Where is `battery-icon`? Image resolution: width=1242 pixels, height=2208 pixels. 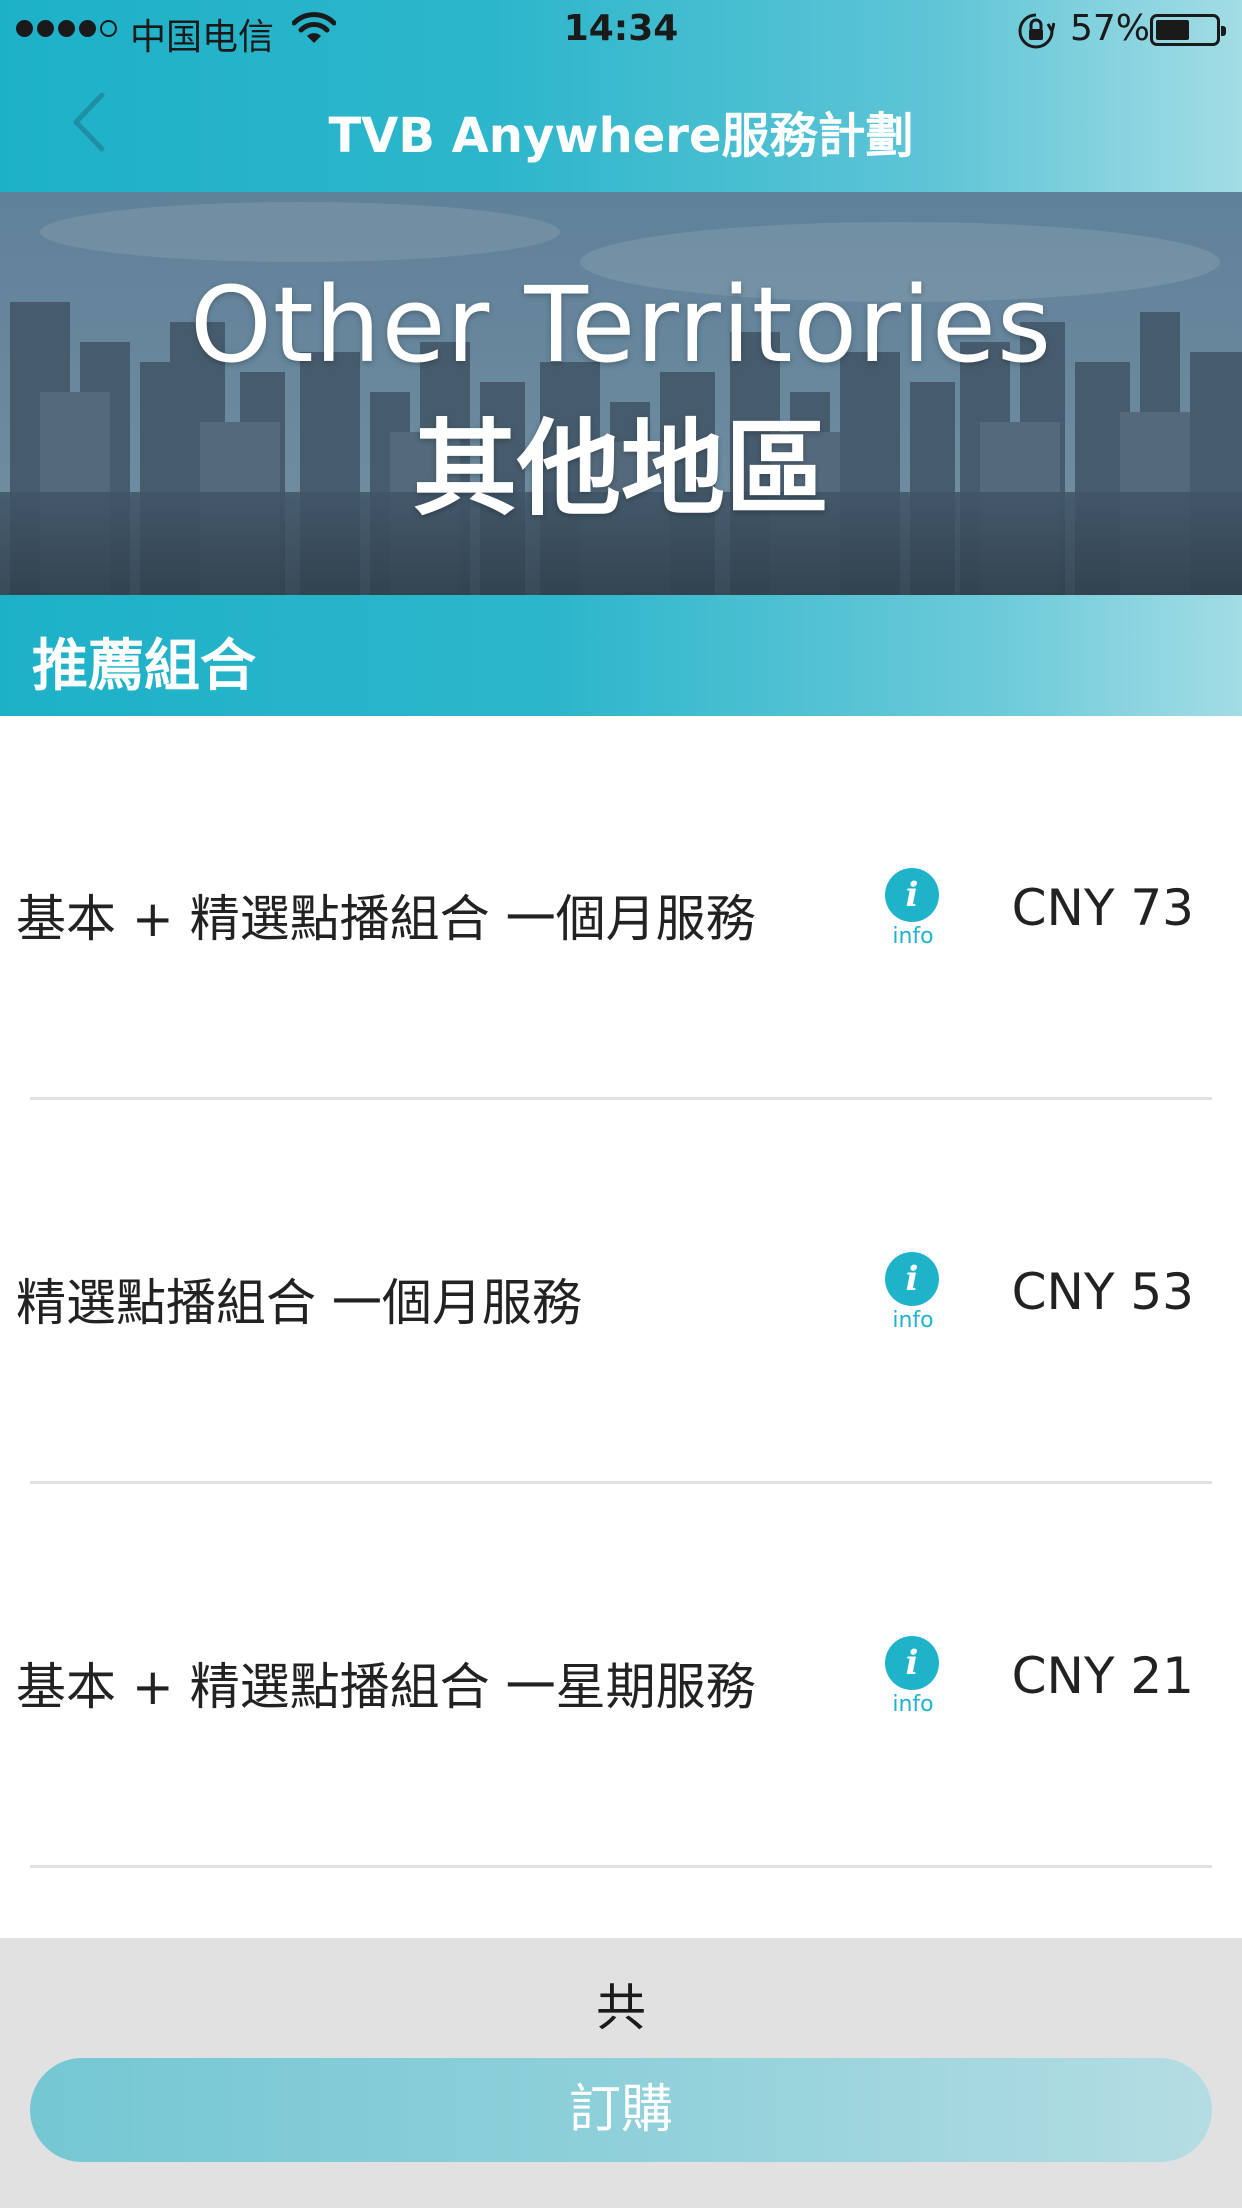
battery-icon is located at coordinates (1188, 30).